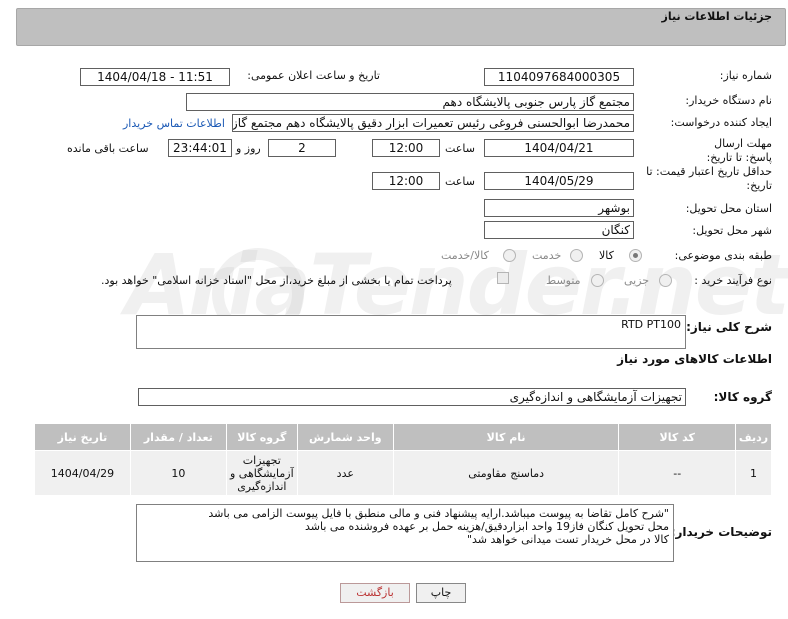 This screenshot has height=619, width=788. Describe the element at coordinates (155, 77) in the screenshot. I see `announce-date-field: 1404/04/18 - 11:51` at that location.